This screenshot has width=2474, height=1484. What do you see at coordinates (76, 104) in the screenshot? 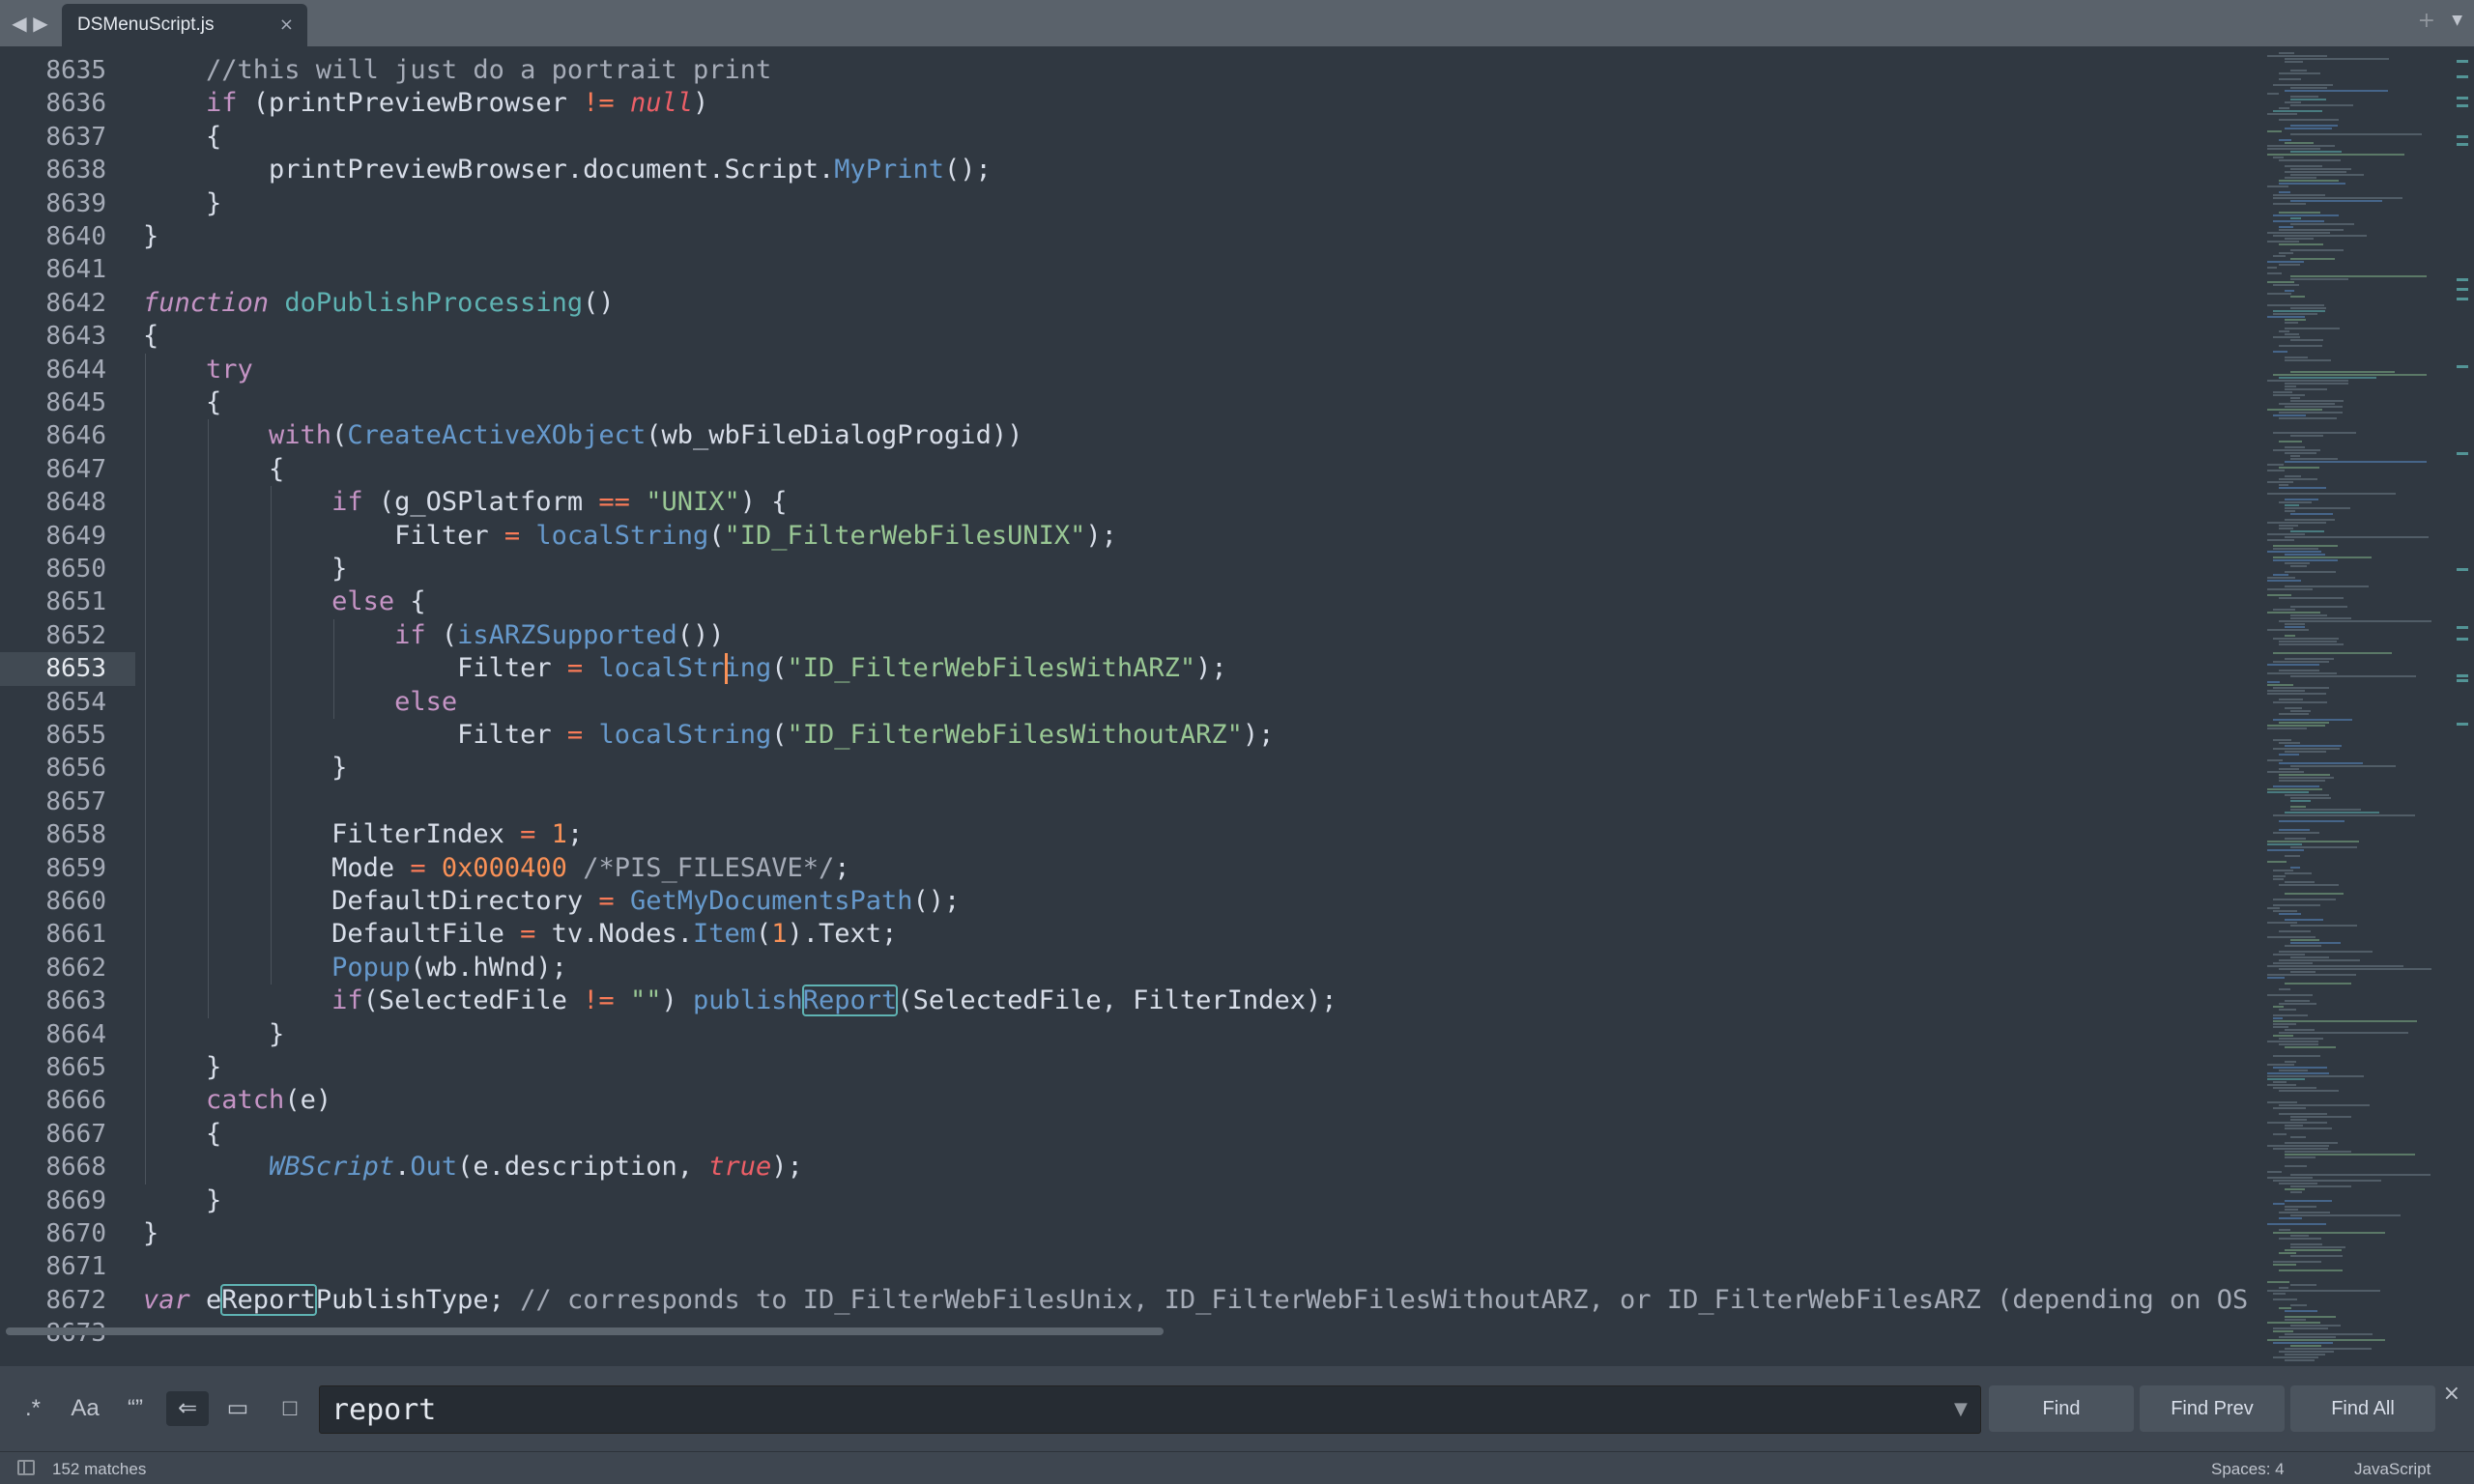
I see `line-number: 8636` at bounding box center [76, 104].